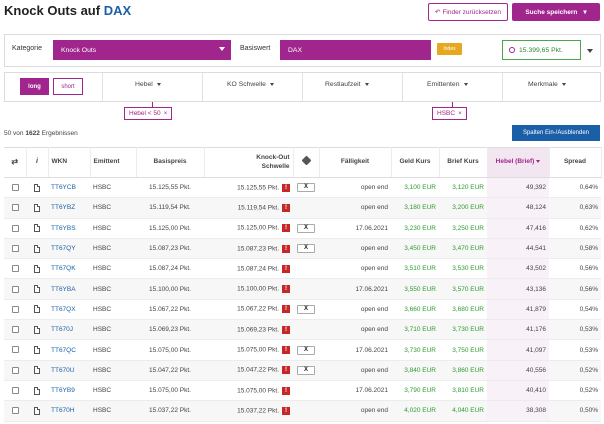 Image resolution: width=604 pixels, height=424 pixels. I want to click on tab-hebel: Hebel, so click(148, 84).